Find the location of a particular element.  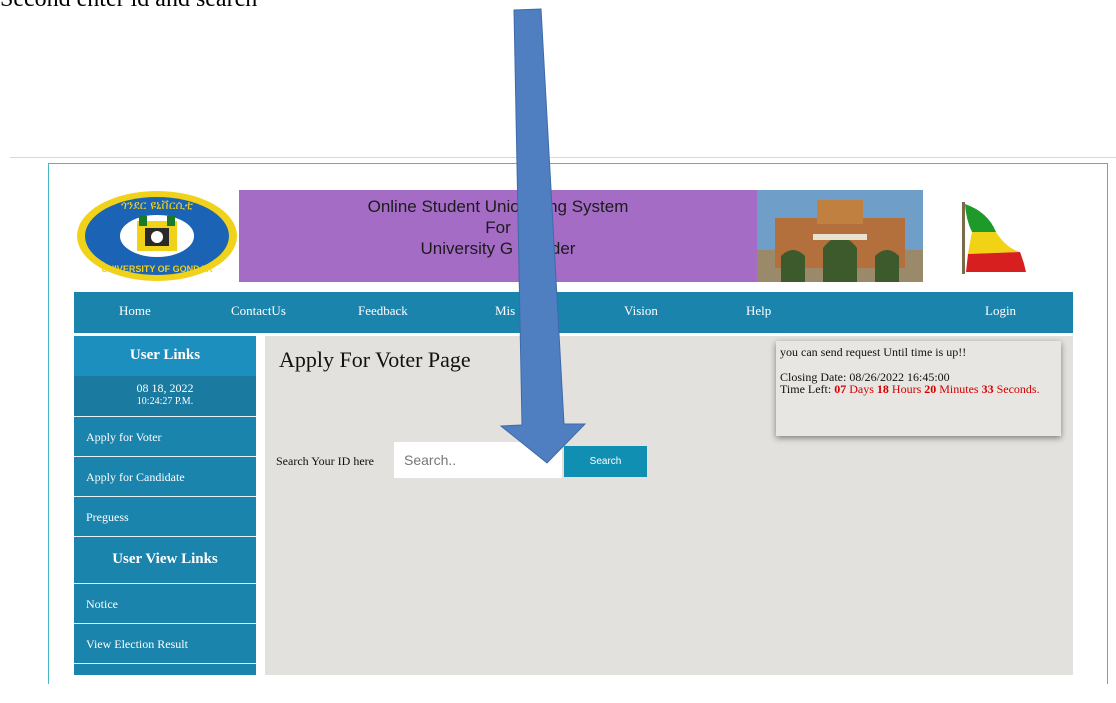

hours-number: 18 is located at coordinates (882, 389).